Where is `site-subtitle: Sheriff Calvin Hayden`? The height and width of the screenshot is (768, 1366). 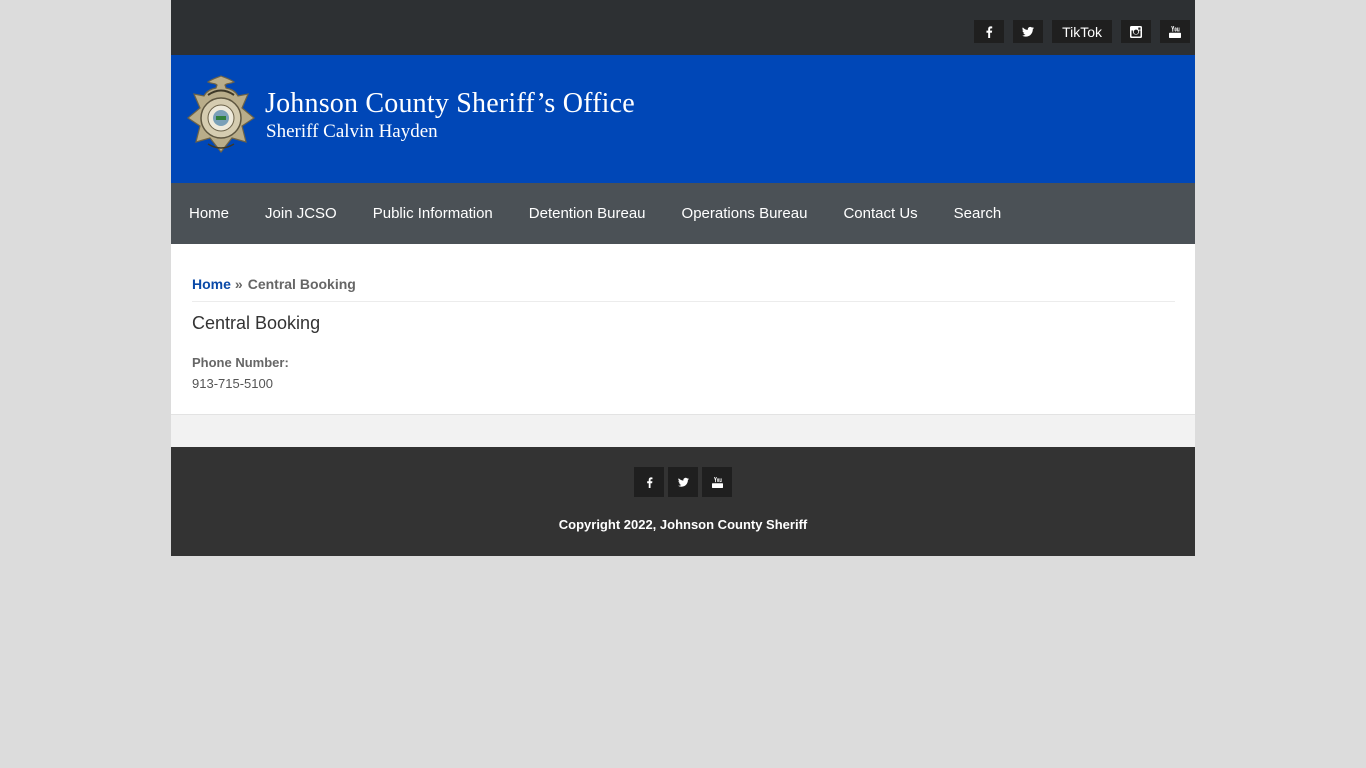
site-subtitle: Sheriff Calvin Hayden is located at coordinates (352, 131).